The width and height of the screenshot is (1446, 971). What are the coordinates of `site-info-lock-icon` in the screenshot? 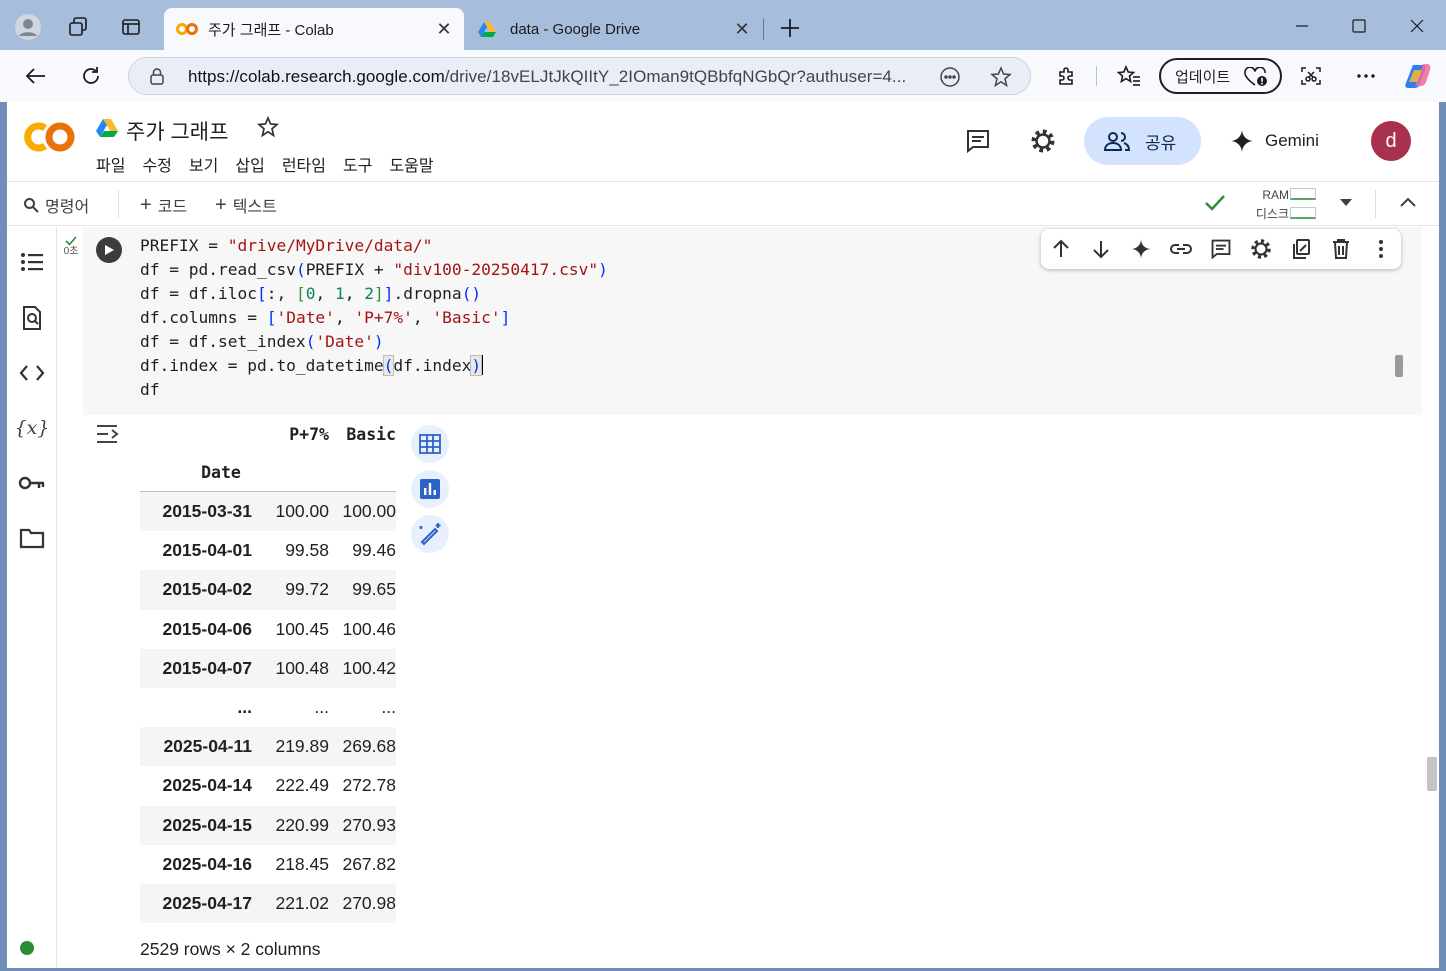 It's located at (157, 76).